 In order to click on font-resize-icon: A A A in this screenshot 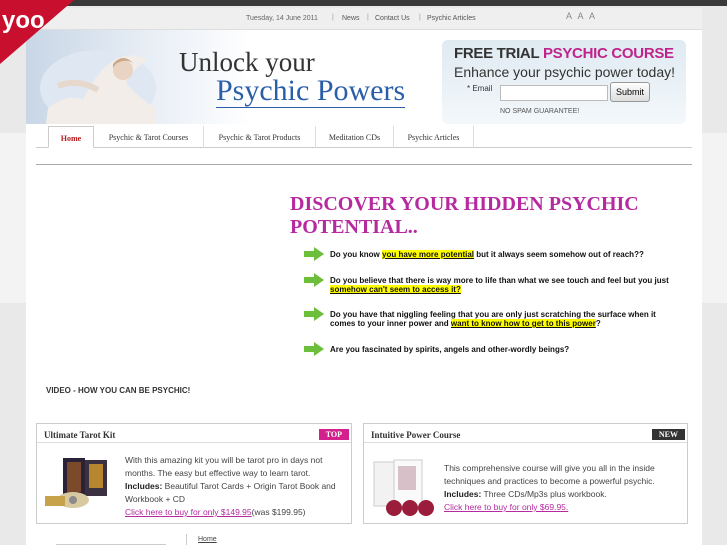, I will do `click(581, 16)`.